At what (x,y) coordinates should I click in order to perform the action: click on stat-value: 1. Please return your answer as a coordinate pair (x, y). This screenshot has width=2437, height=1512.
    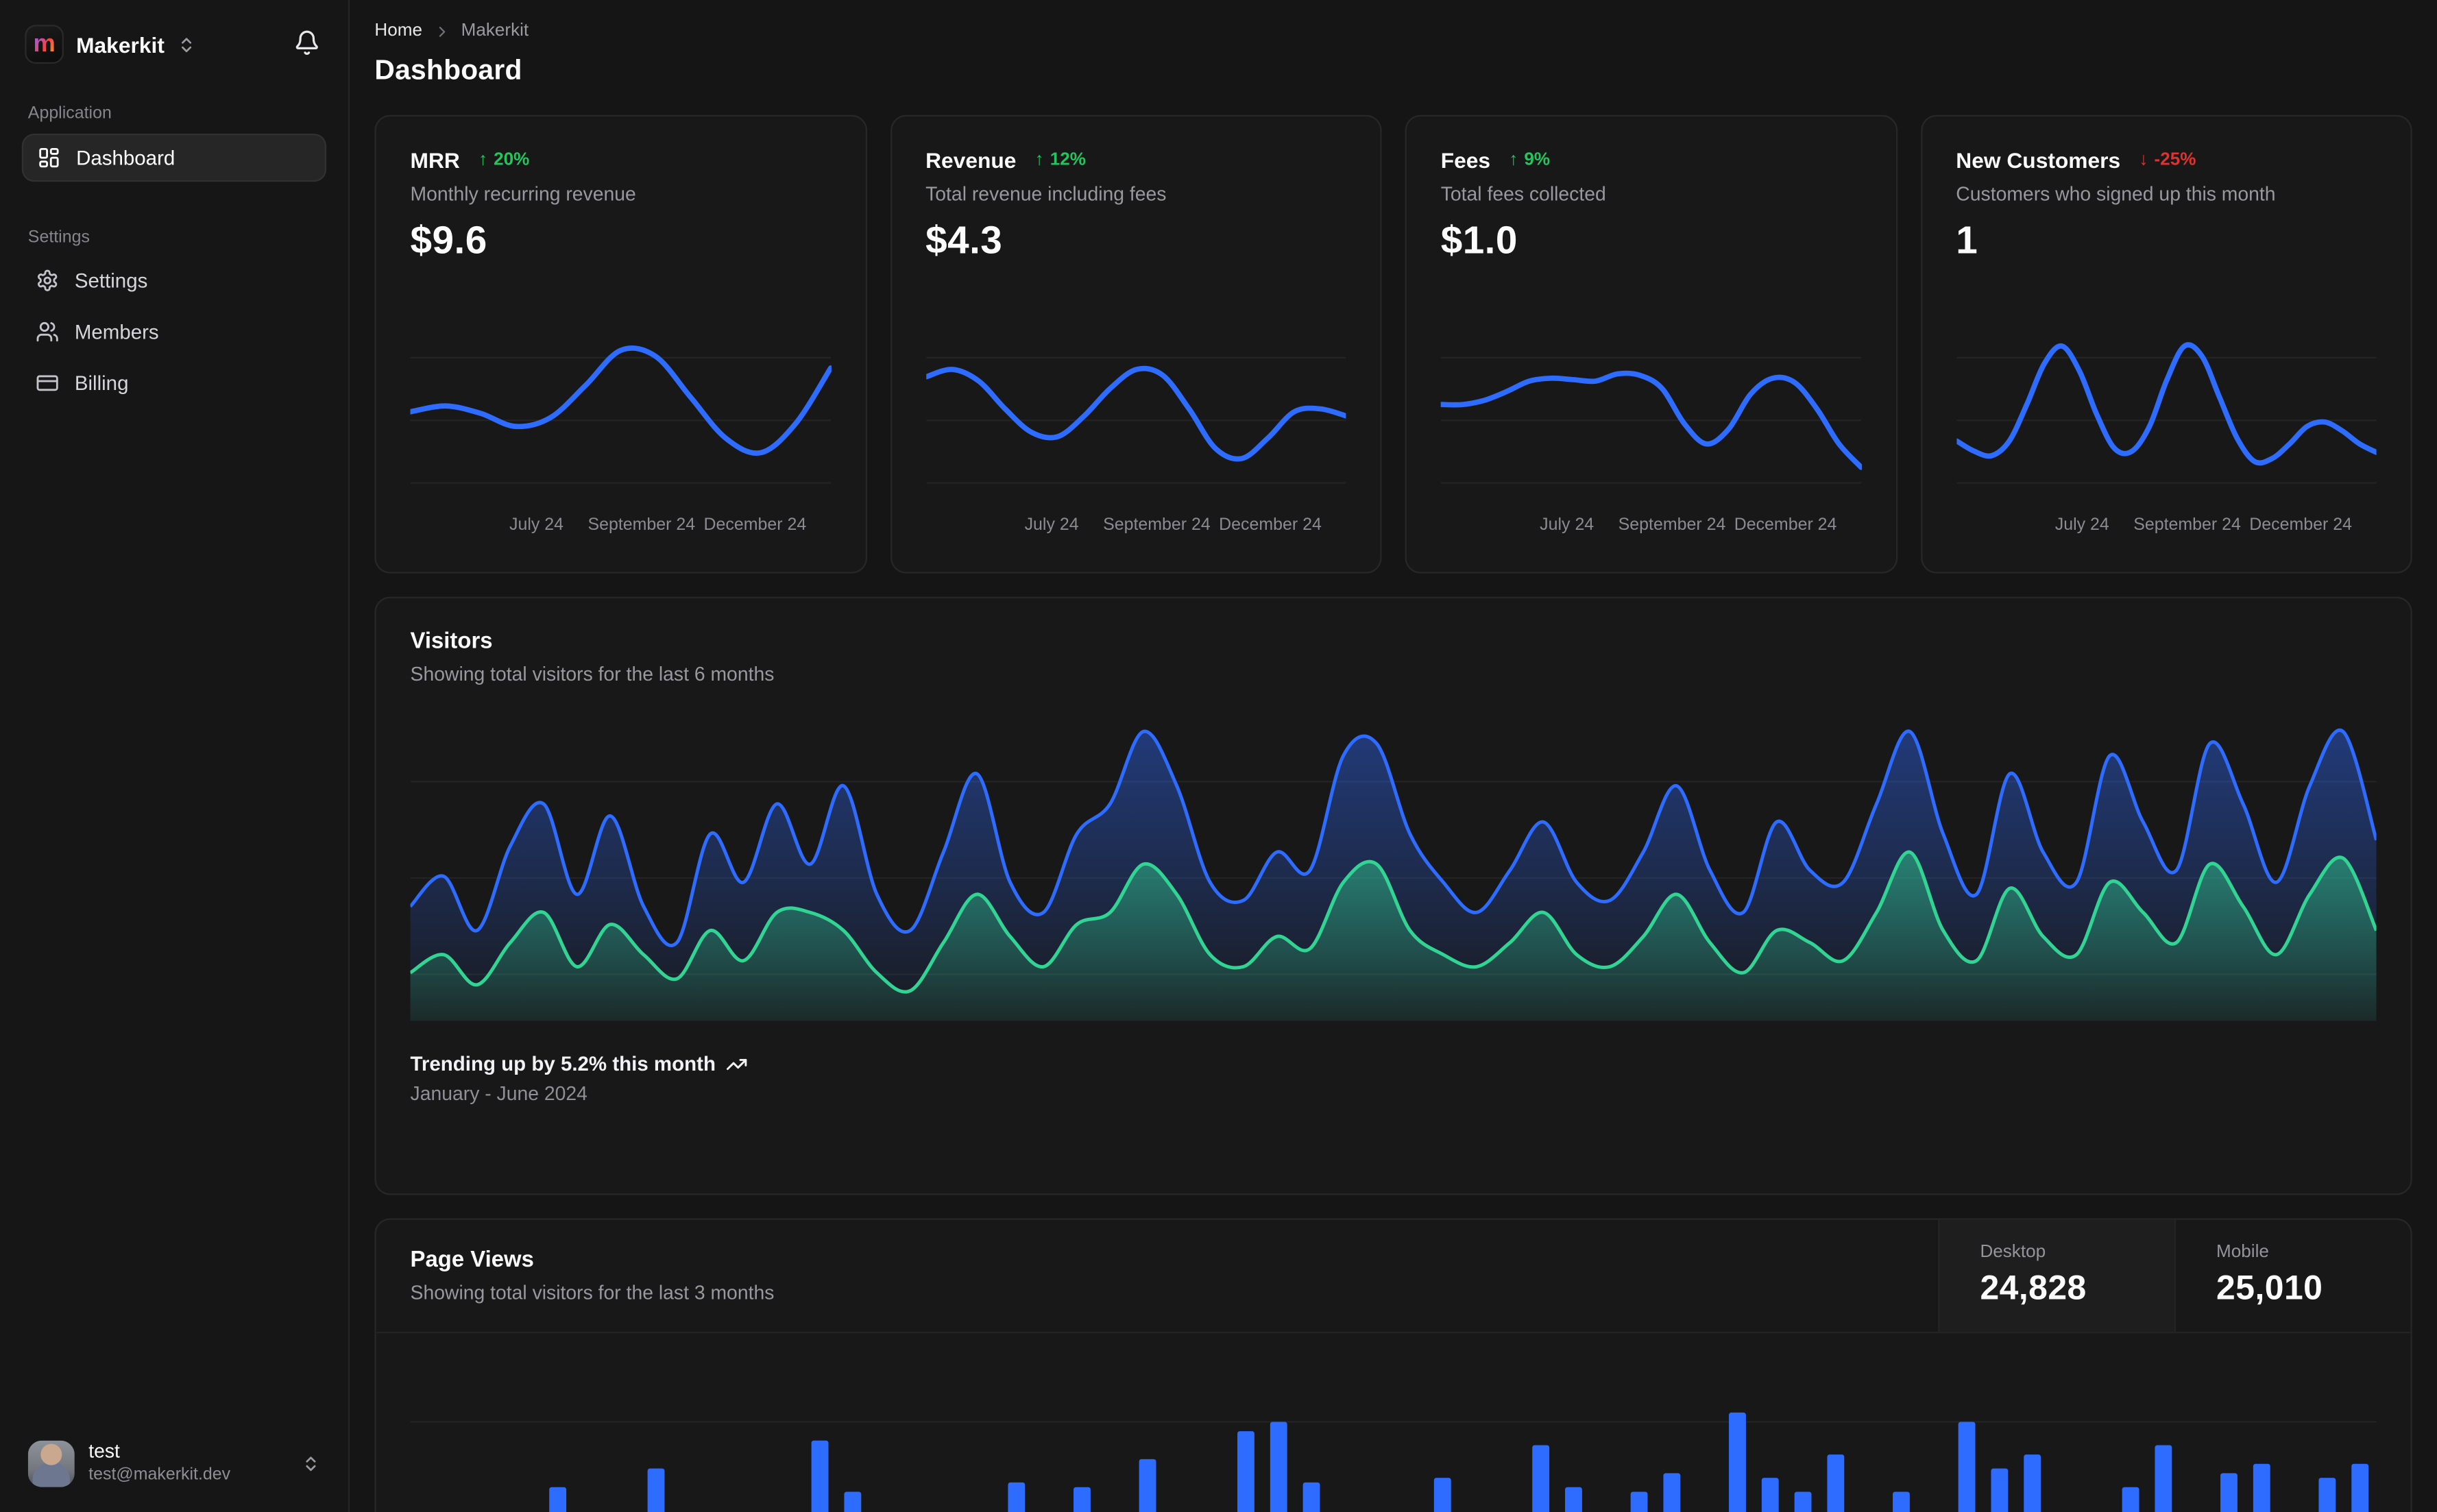
    Looking at the image, I should click on (1967, 241).